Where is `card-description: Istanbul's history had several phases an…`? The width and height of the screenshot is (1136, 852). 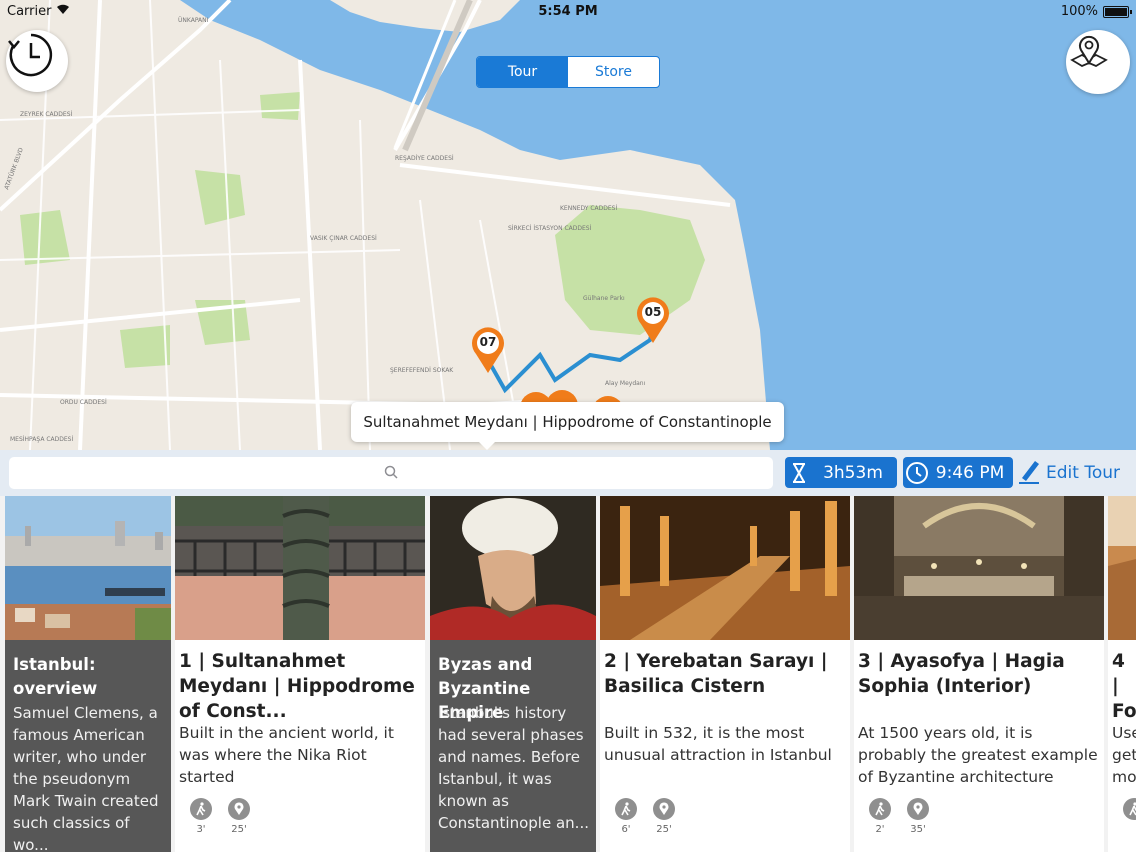 card-description: Istanbul's history had several phases an… is located at coordinates (513, 768).